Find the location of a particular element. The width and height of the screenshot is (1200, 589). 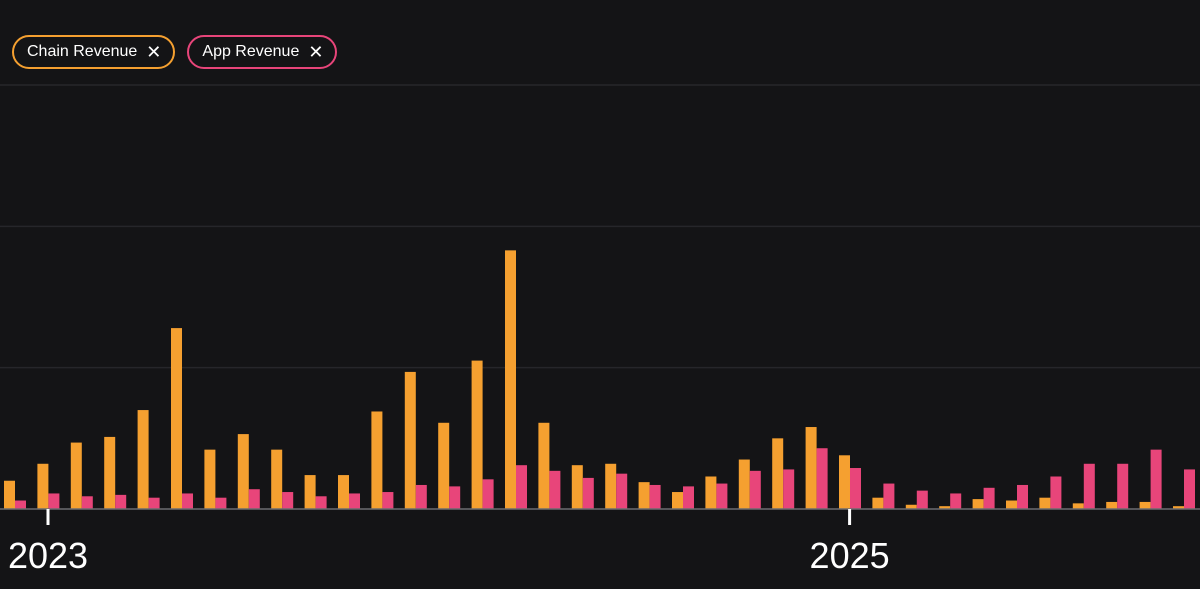

legend: Chain Revenue ✕ App Revenue ✕ is located at coordinates (175, 52).